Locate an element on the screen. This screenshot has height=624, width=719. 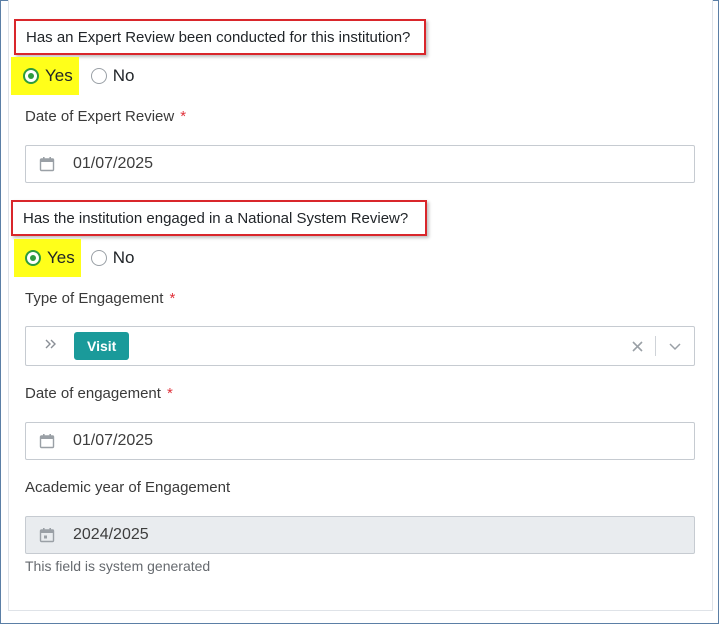
national-review-no-option: No is located at coordinates (113, 258).